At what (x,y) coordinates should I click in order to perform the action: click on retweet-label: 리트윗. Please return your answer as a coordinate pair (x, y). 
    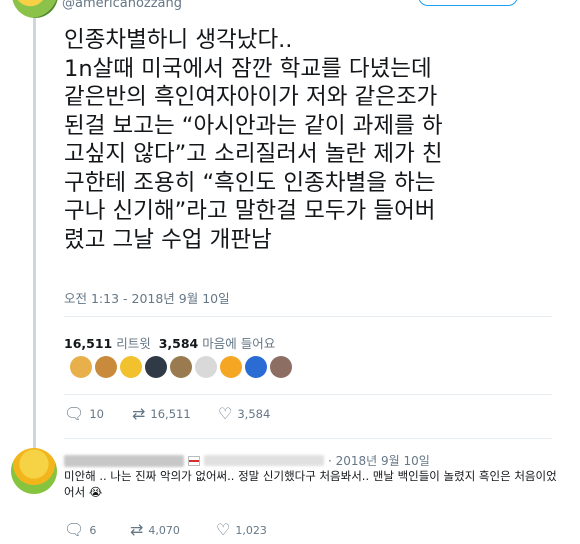
    Looking at the image, I should click on (133, 343).